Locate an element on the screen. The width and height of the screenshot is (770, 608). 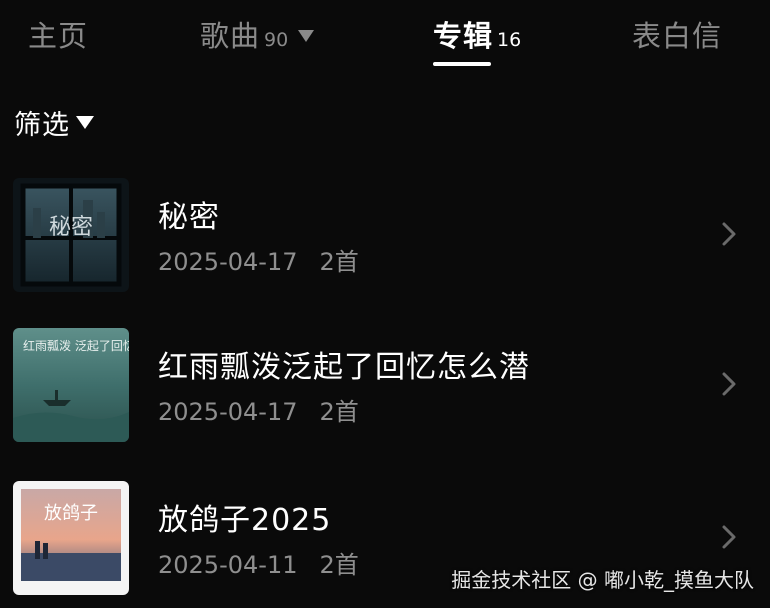
tab-home: 主页 is located at coordinates (58, 36).